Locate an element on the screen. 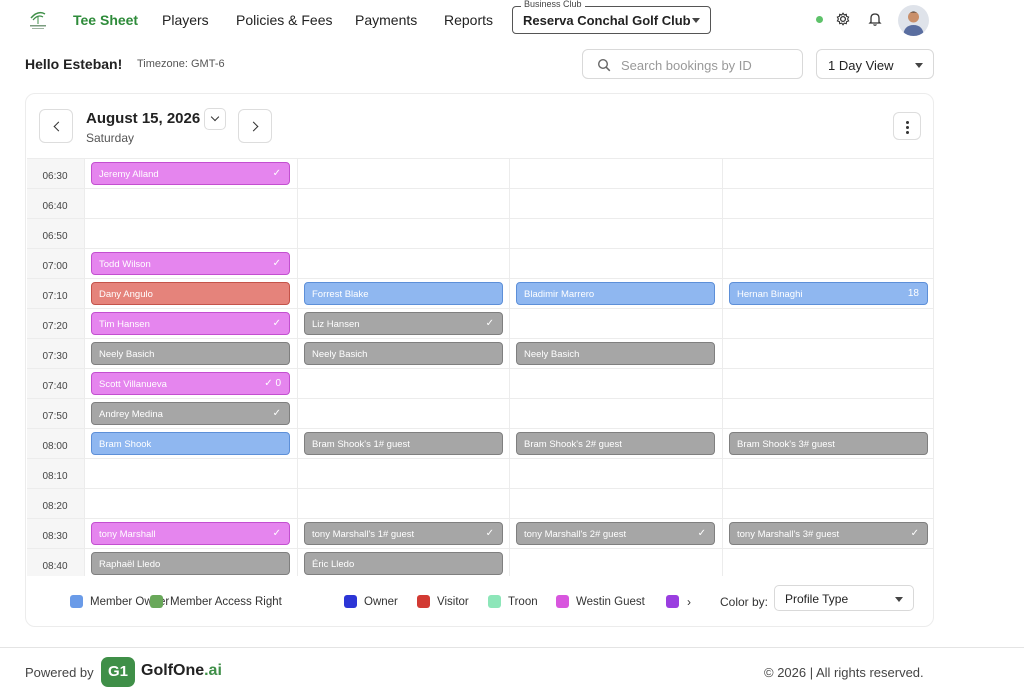  chevron-left-icon is located at coordinates (58, 126).